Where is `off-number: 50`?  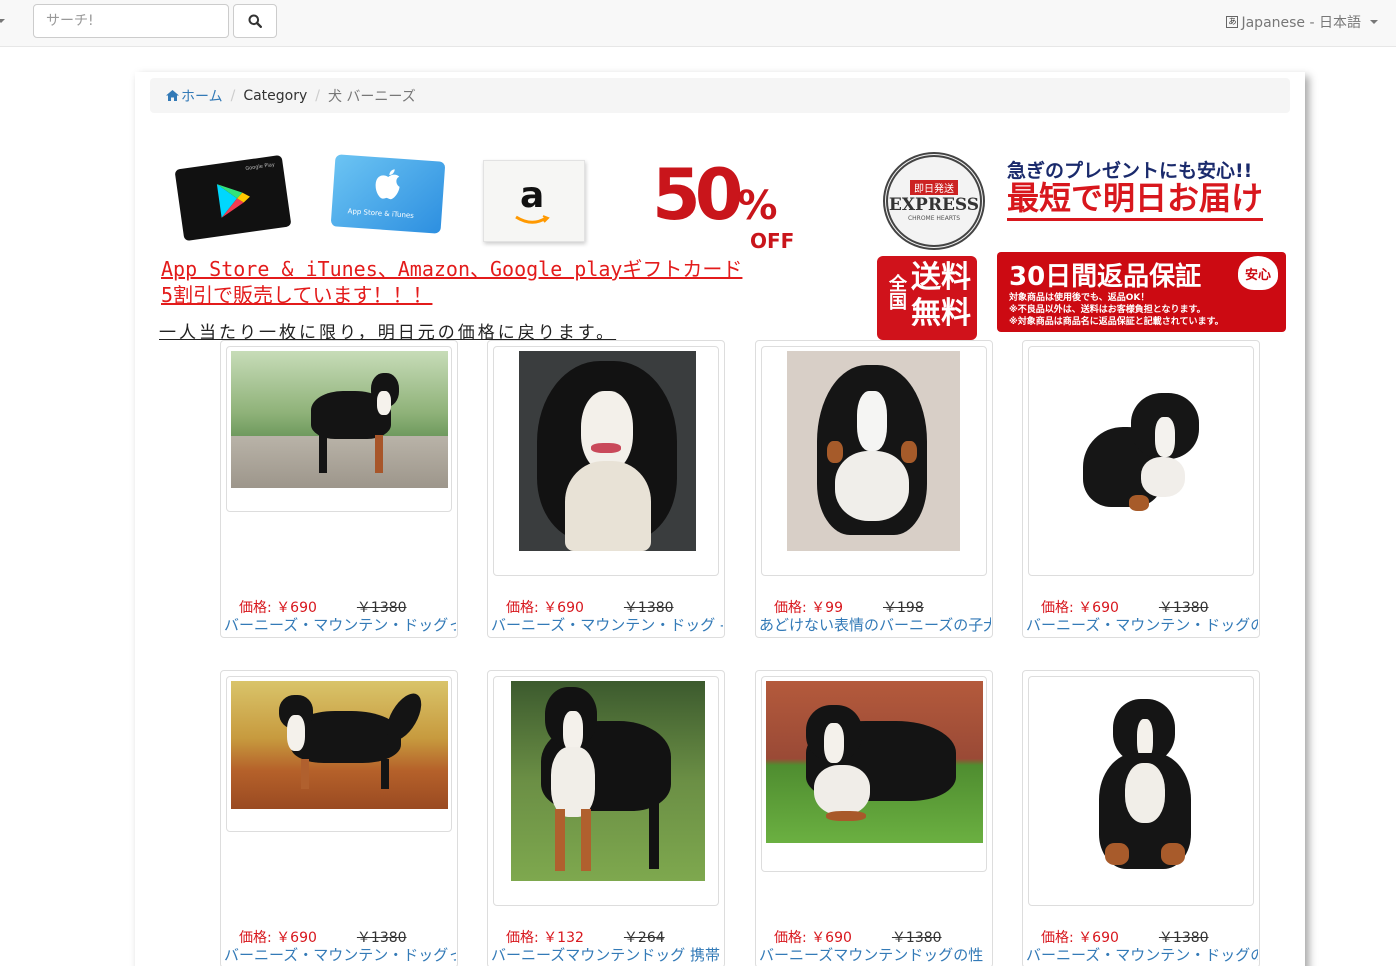
off-number: 50 is located at coordinates (697, 195).